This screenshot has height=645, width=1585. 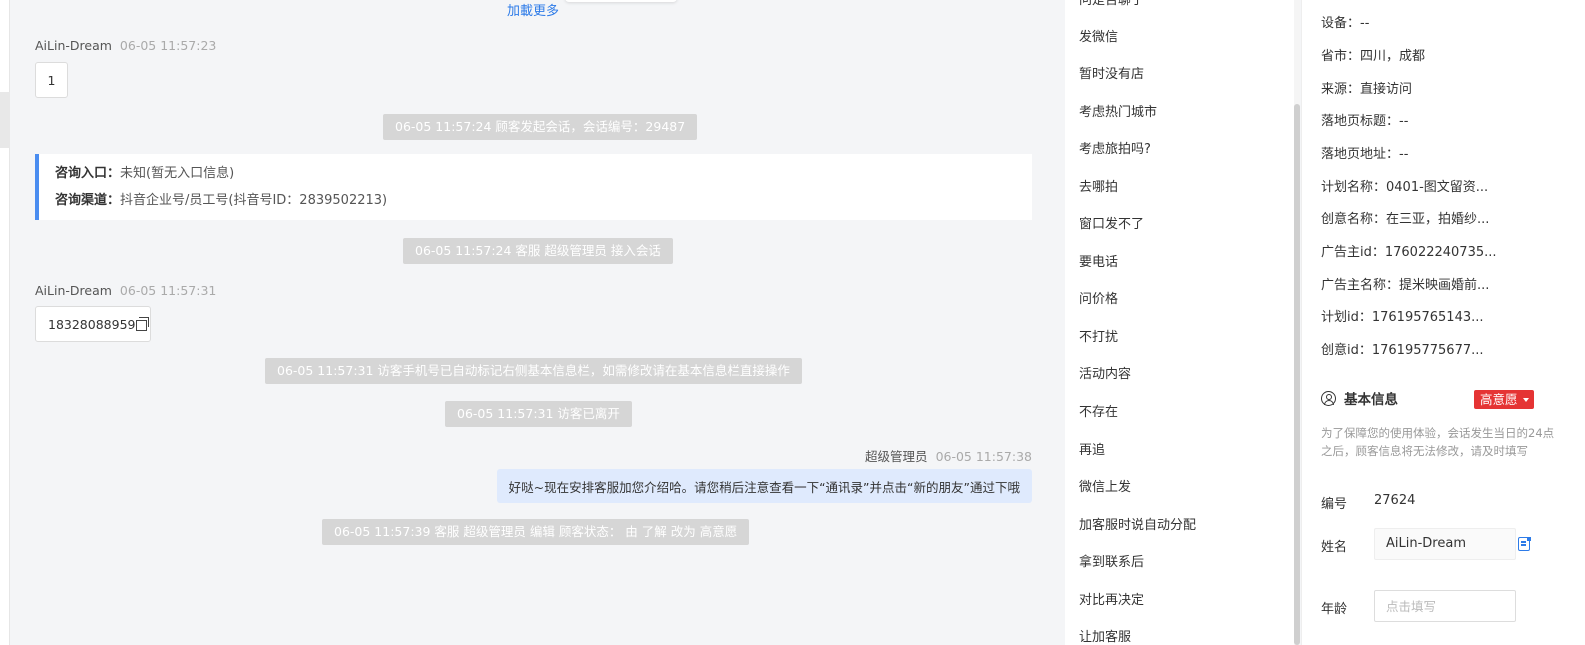 I want to click on copy-icon, so click(x=143, y=323).